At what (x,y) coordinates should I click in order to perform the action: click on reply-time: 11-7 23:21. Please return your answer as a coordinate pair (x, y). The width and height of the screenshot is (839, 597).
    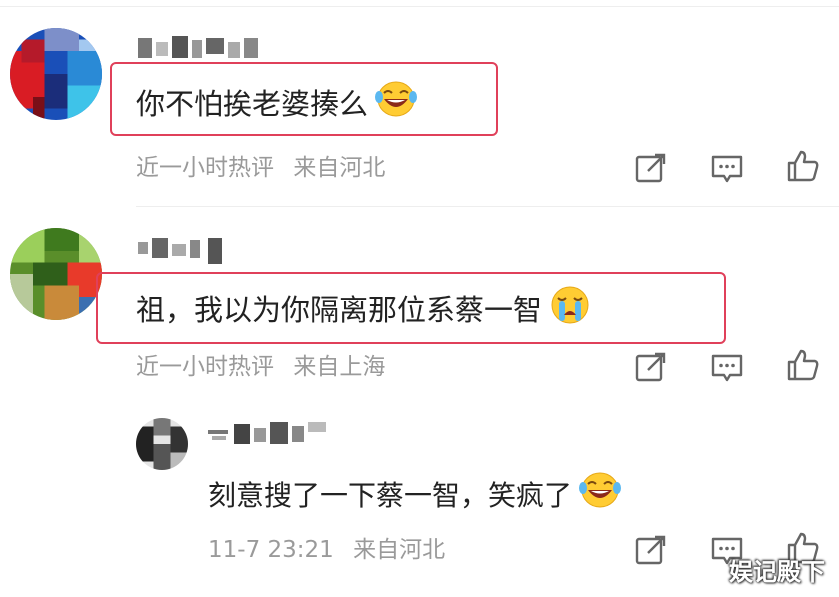
    Looking at the image, I should click on (271, 550).